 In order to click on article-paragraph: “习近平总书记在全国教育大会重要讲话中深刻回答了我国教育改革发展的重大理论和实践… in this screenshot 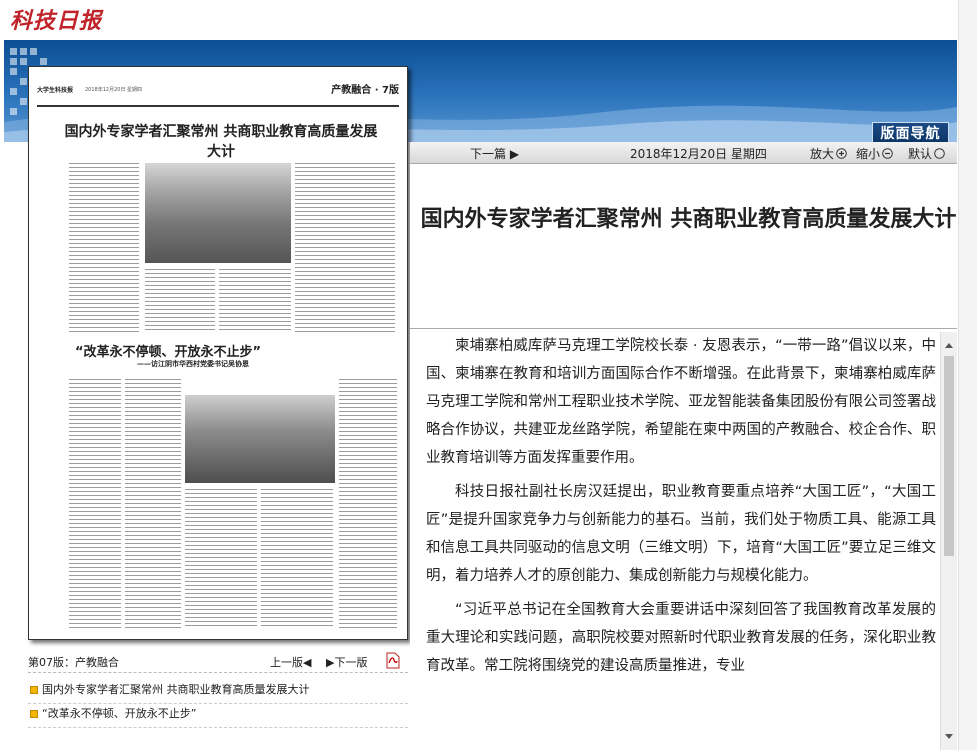, I will do `click(681, 638)`.